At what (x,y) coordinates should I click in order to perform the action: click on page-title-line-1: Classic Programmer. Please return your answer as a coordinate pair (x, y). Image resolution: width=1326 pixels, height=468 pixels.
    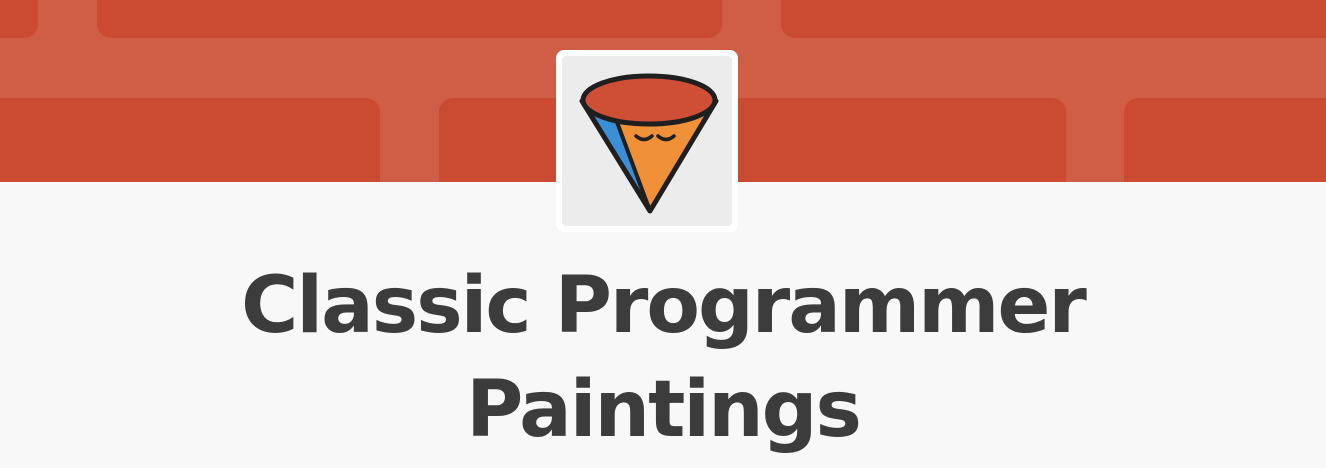
    Looking at the image, I should click on (664, 306).